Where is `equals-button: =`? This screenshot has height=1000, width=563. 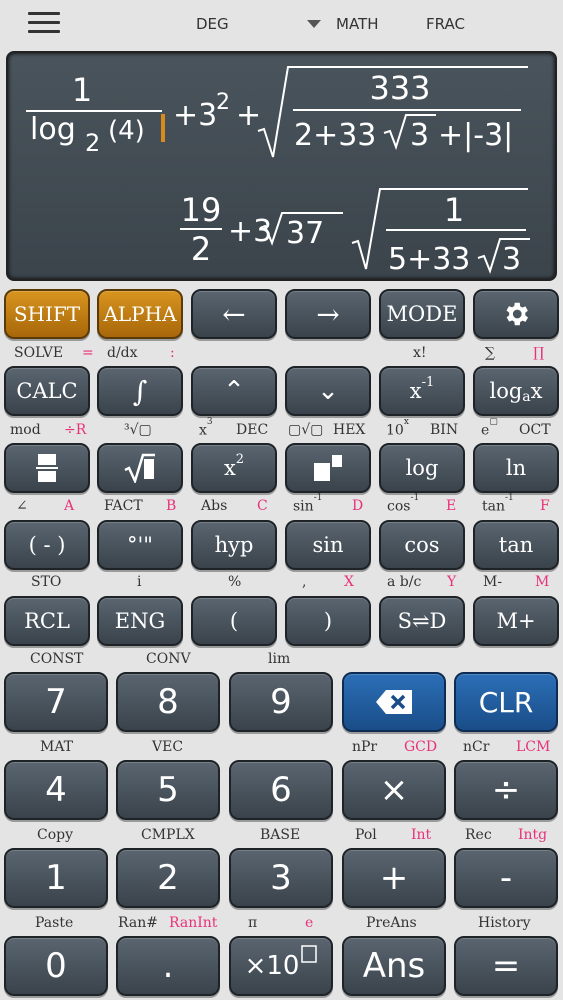 equals-button: = is located at coordinates (506, 966).